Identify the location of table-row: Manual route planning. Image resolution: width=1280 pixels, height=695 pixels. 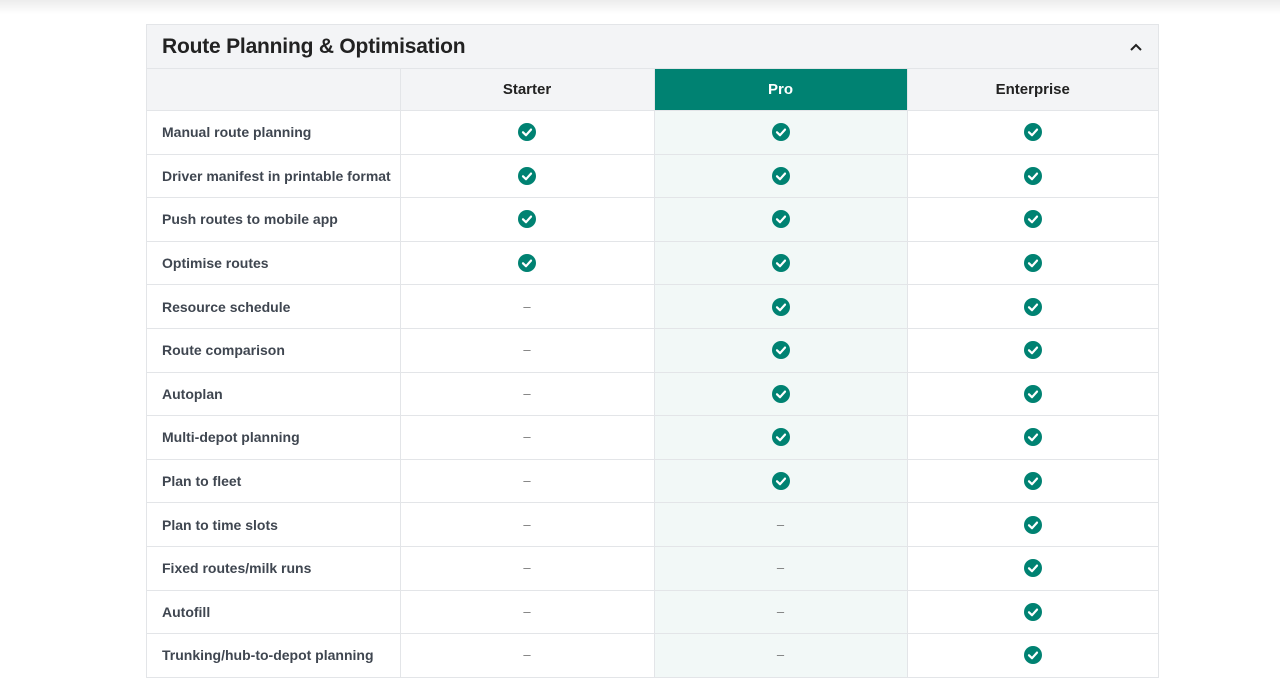
(652, 132).